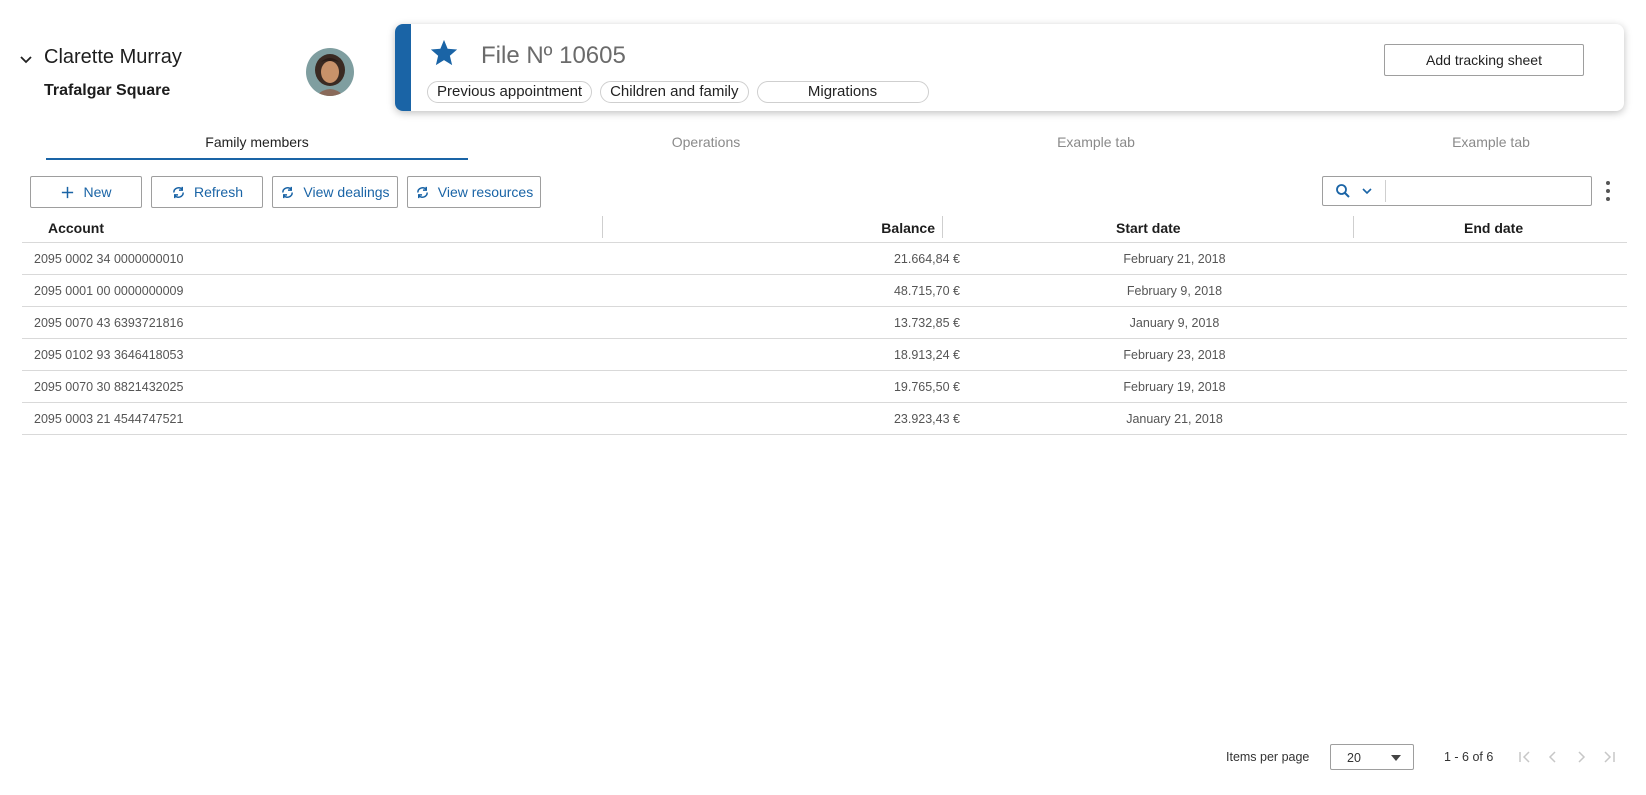 The image size is (1646, 795). I want to click on start-date-cell: February 23, 2018, so click(1174, 355).